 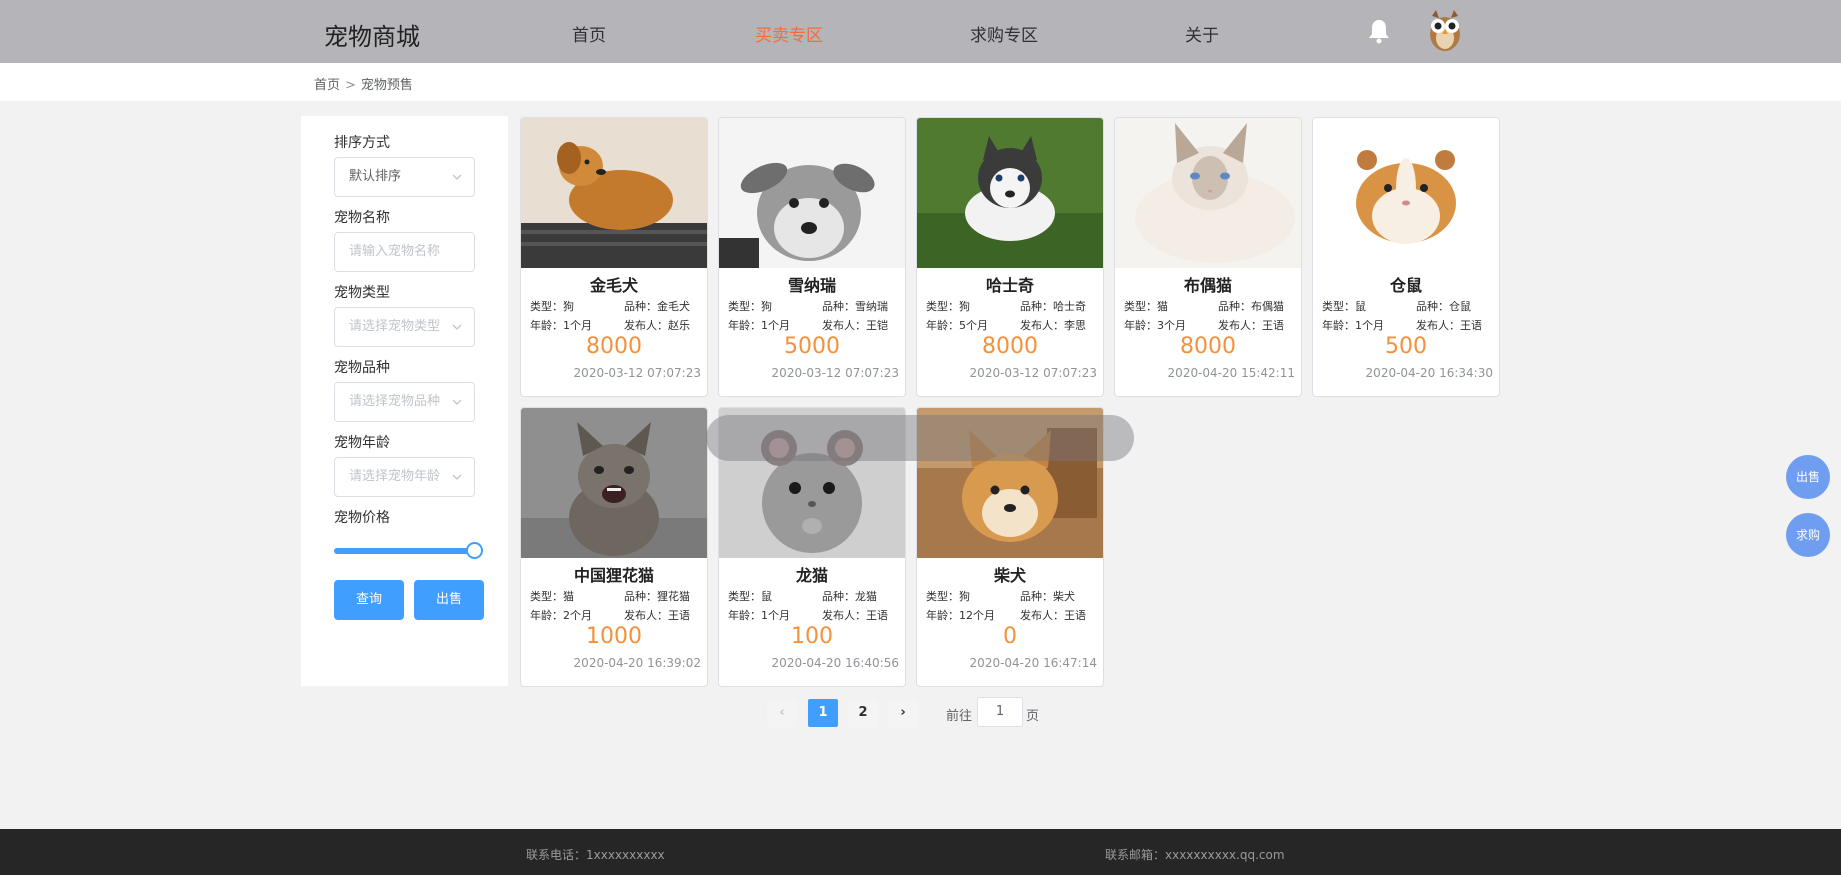 What do you see at coordinates (327, 85) in the screenshot?
I see `breadcrumb-home: 首页` at bounding box center [327, 85].